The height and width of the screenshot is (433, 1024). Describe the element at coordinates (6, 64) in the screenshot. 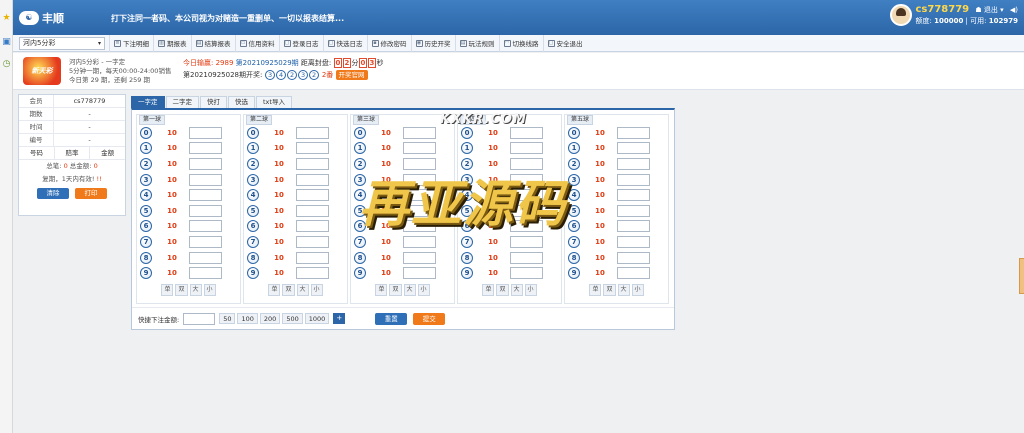

I see `clock-icon: ◷` at that location.